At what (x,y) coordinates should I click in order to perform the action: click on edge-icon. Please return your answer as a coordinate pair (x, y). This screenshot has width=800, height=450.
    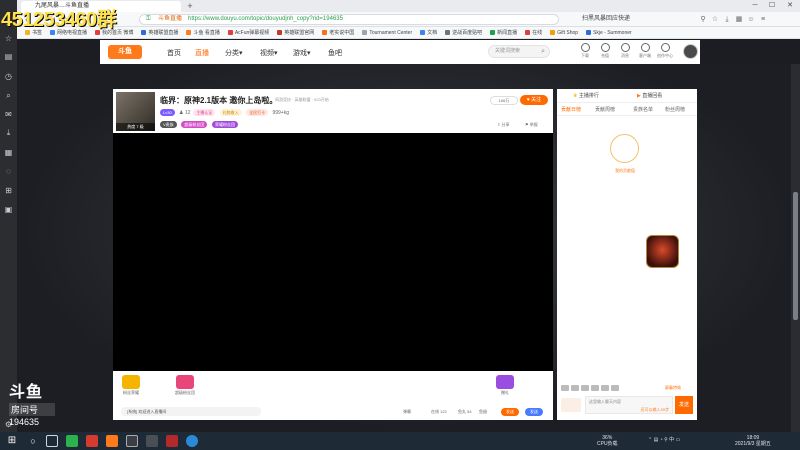
    Looking at the image, I should click on (192, 441).